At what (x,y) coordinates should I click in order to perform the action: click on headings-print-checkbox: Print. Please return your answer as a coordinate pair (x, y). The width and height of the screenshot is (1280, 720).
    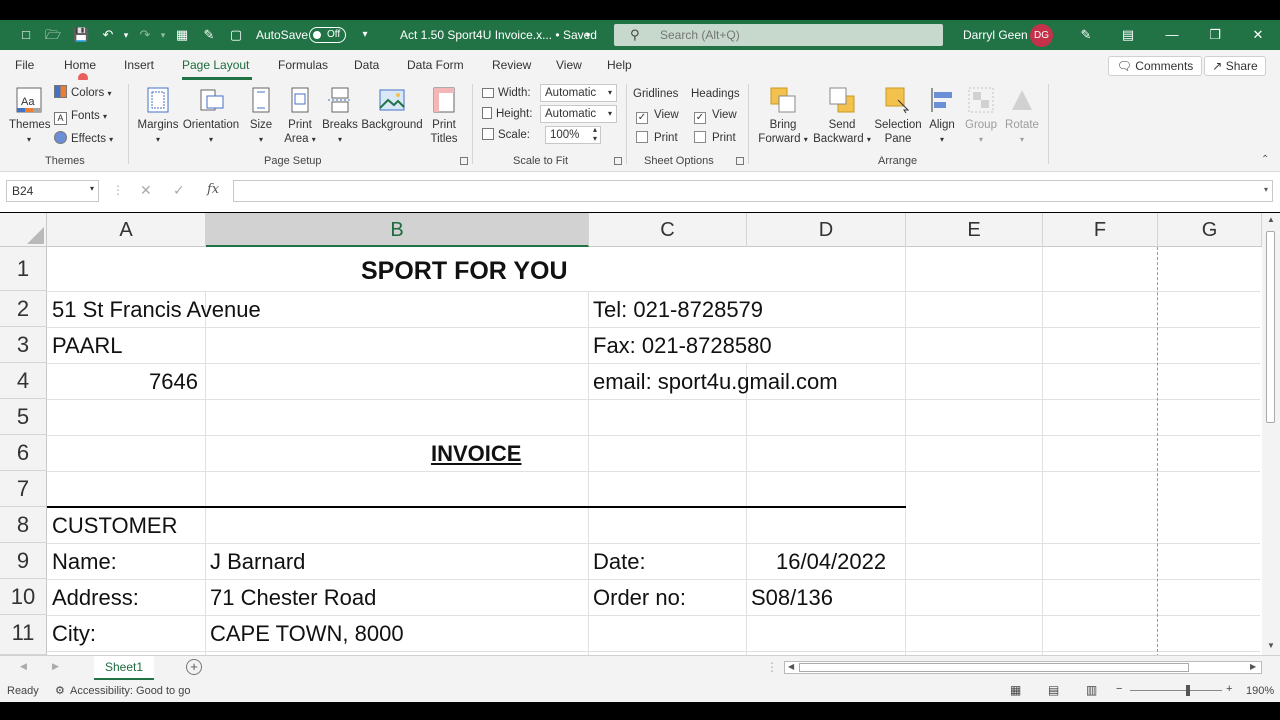
    Looking at the image, I should click on (715, 137).